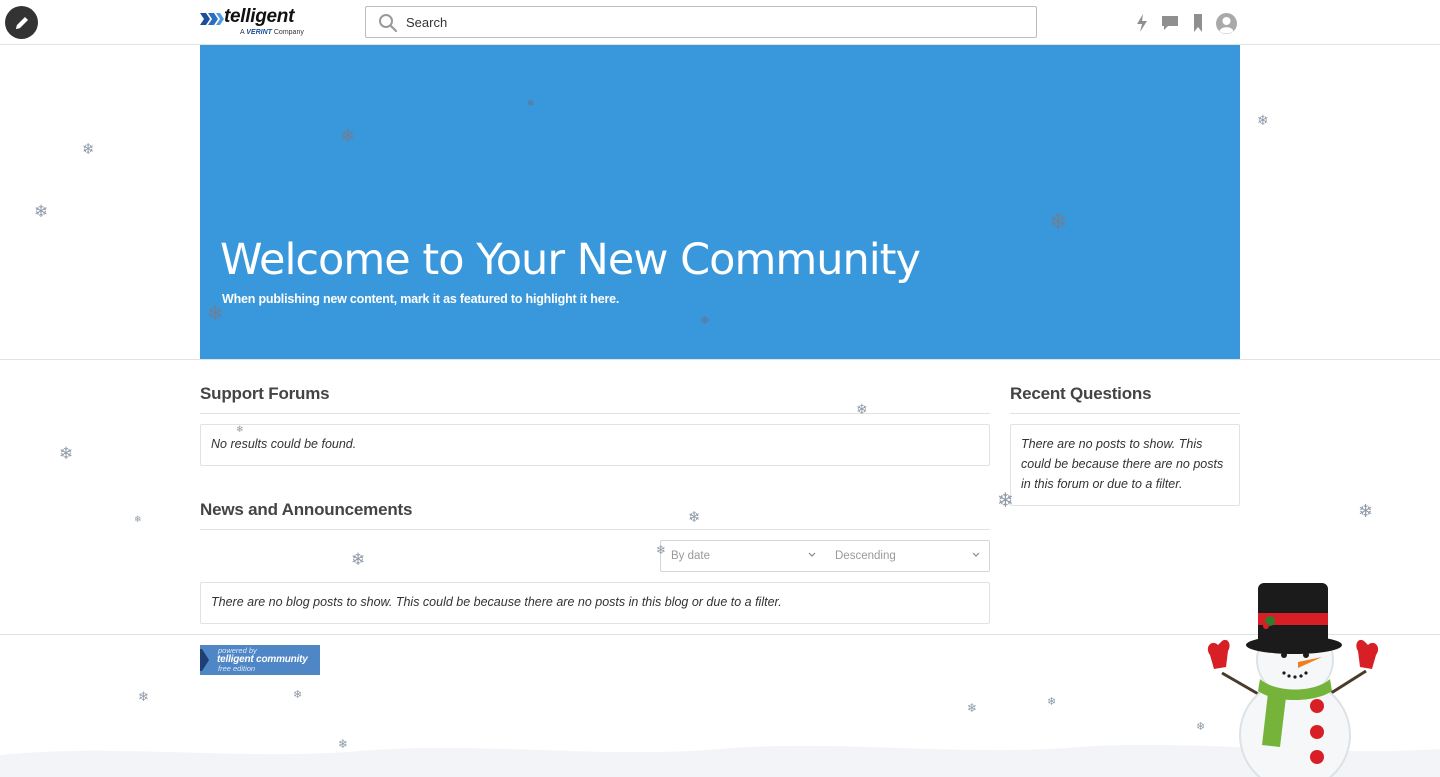 This screenshot has width=1440, height=777. I want to click on news-sort-controls: By date Descending, so click(825, 556).